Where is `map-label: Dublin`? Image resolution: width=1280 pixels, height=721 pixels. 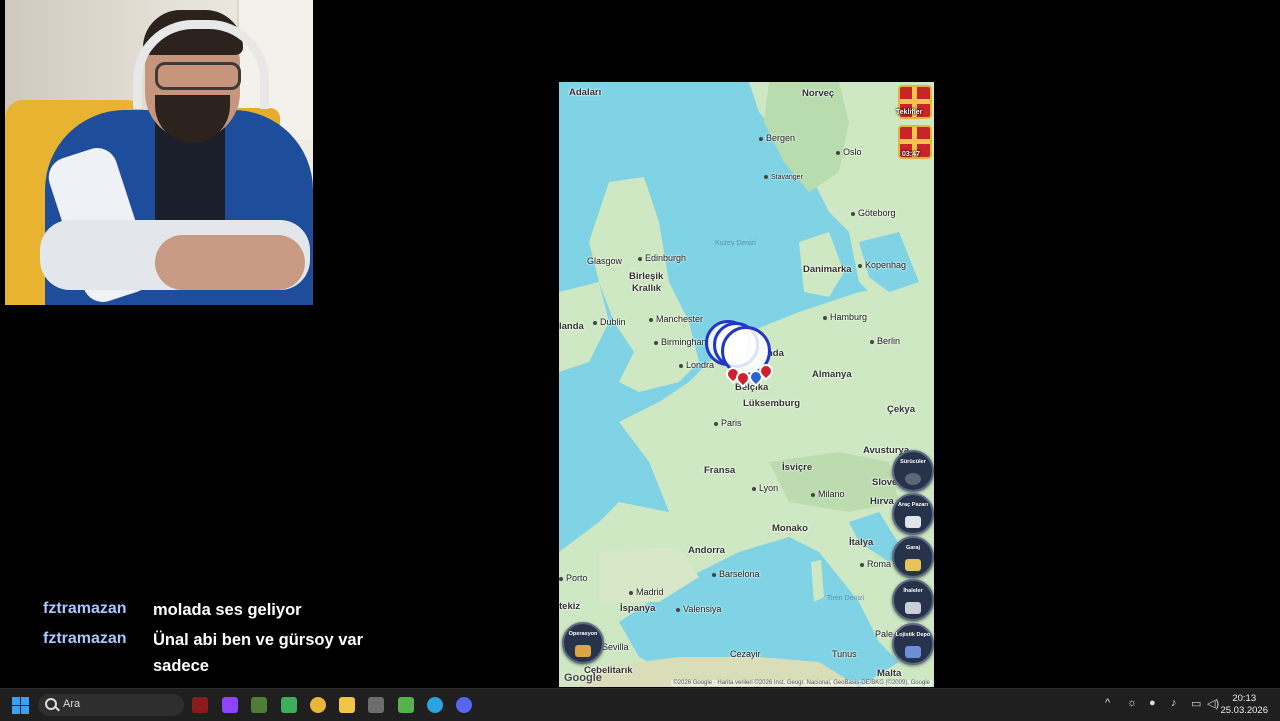
map-label: Dublin is located at coordinates (609, 322).